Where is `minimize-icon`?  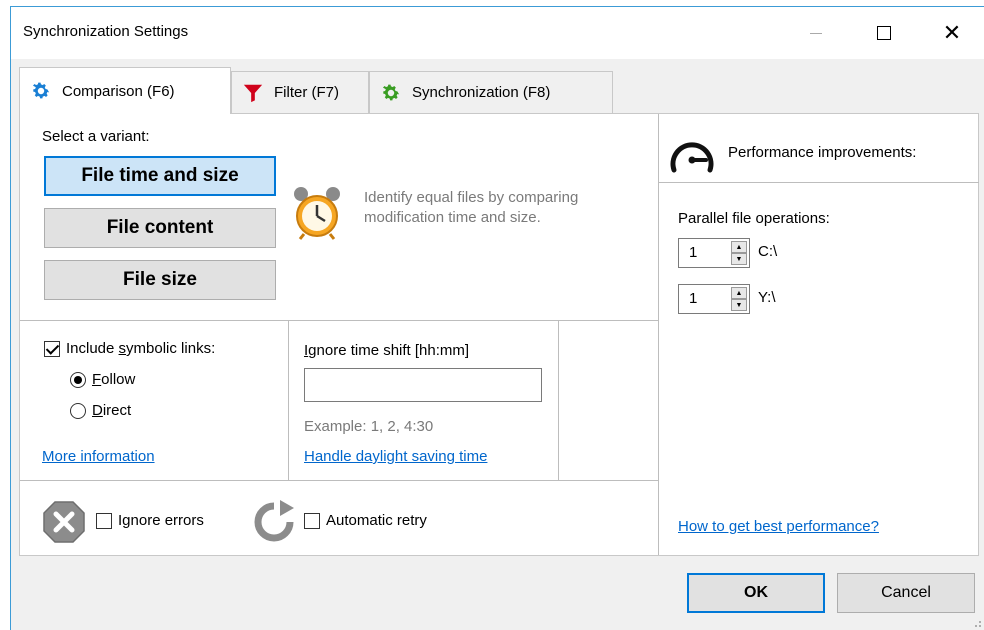 minimize-icon is located at coordinates (816, 33).